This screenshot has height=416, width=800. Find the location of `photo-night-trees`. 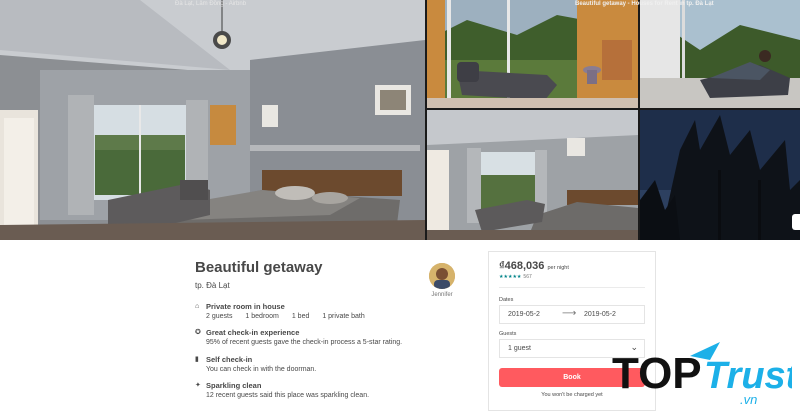

photo-night-trees is located at coordinates (720, 175).